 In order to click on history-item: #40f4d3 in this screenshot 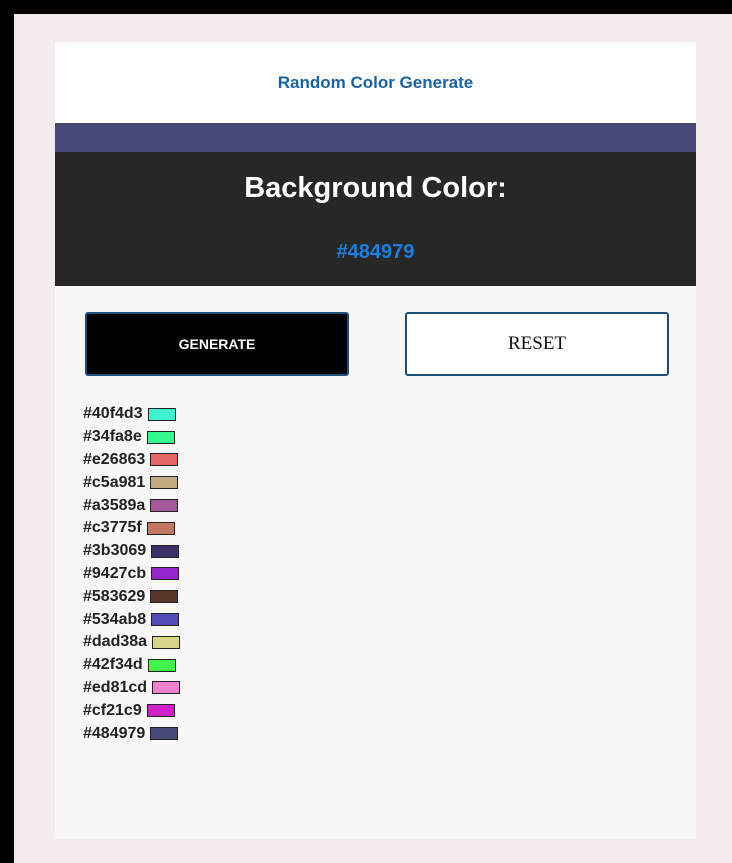, I will do `click(131, 414)`.